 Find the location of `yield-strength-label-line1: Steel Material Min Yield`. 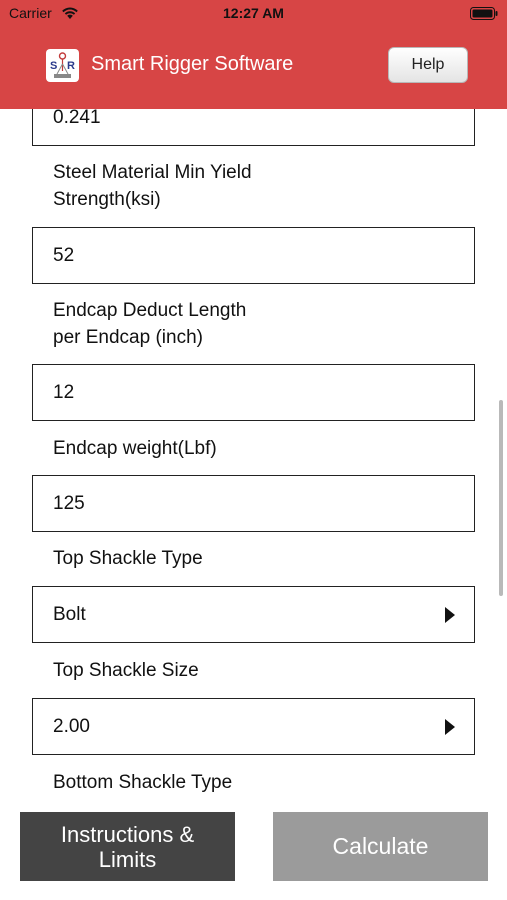

yield-strength-label-line1: Steel Material Min Yield is located at coordinates (152, 172).